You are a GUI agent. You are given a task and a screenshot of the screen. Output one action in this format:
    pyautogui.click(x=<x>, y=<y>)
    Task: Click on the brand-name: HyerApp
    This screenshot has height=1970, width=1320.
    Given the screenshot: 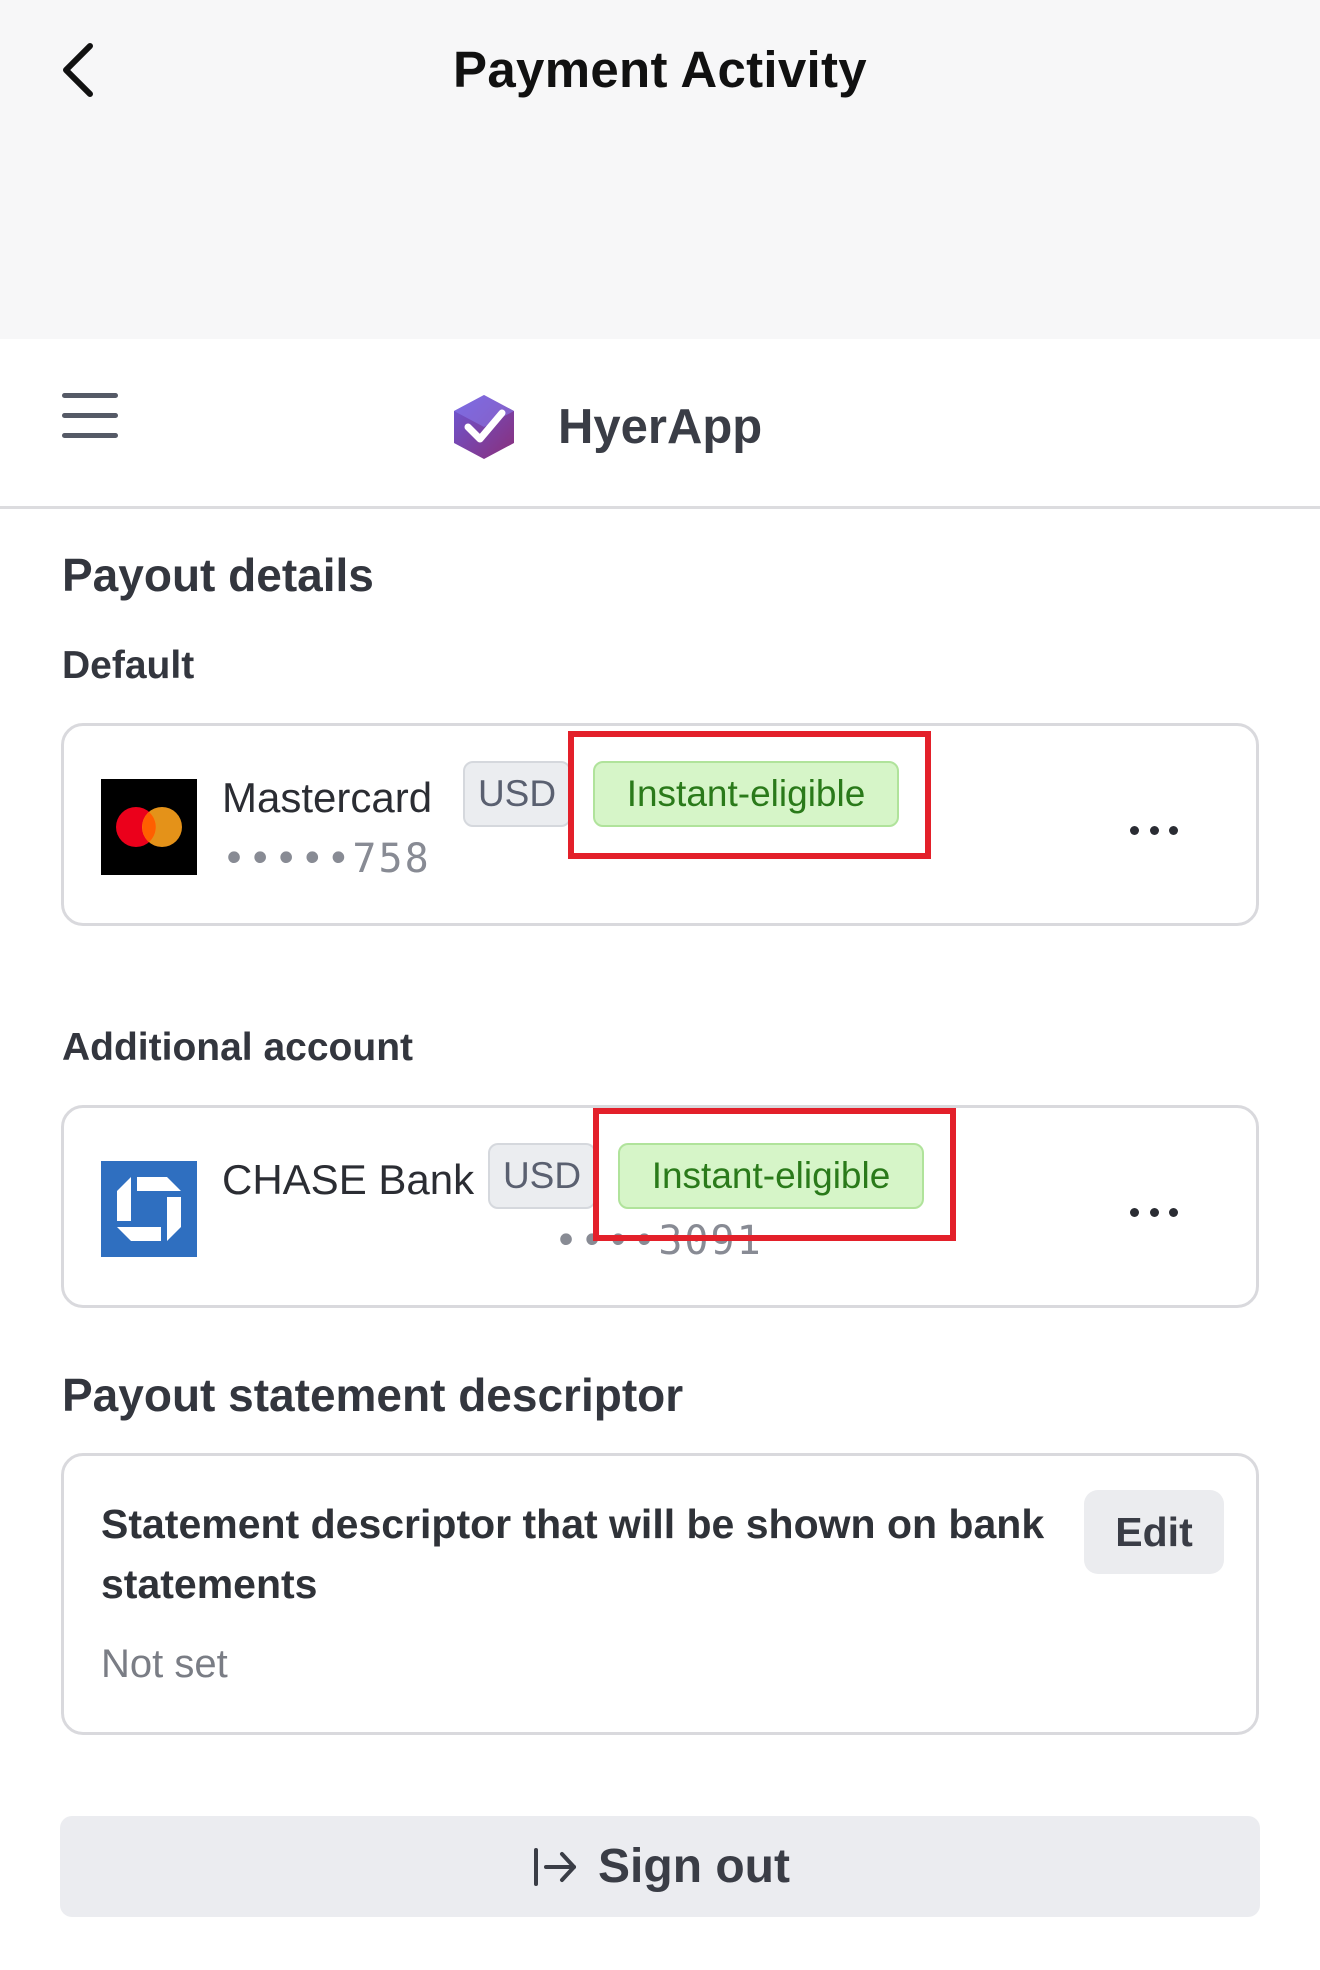 What is the action you would take?
    pyautogui.click(x=660, y=427)
    